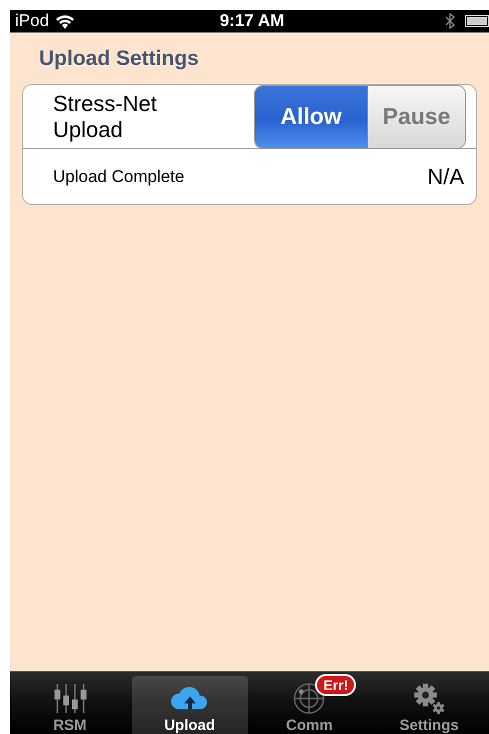 The image size is (489, 734). What do you see at coordinates (445, 177) in the screenshot?
I see `setting-value: N/A` at bounding box center [445, 177].